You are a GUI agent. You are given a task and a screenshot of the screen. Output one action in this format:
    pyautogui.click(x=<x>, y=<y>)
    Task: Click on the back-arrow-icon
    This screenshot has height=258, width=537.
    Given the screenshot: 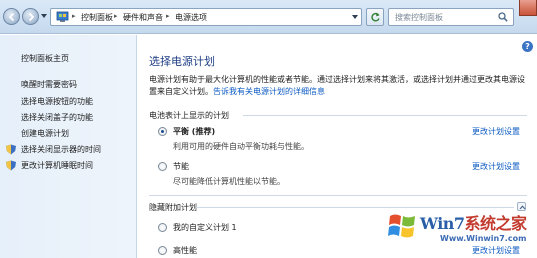 What is the action you would take?
    pyautogui.click(x=11, y=17)
    